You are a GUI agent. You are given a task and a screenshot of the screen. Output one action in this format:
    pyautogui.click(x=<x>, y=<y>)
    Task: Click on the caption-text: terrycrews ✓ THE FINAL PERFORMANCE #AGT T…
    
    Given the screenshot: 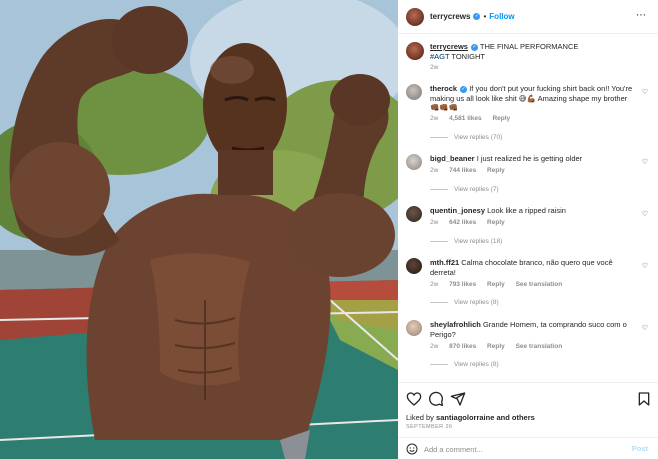 What is the action you would take?
    pyautogui.click(x=534, y=51)
    